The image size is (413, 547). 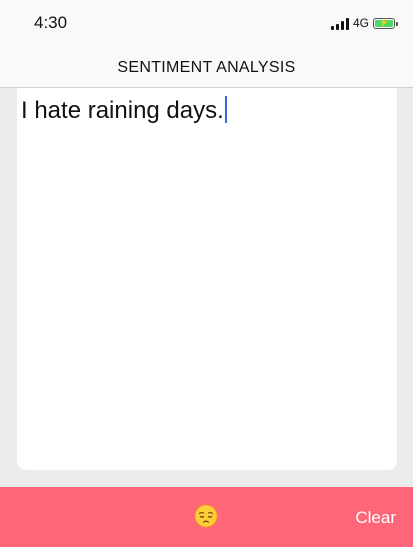 What do you see at coordinates (360, 23) in the screenshot?
I see `network-type: 4G` at bounding box center [360, 23].